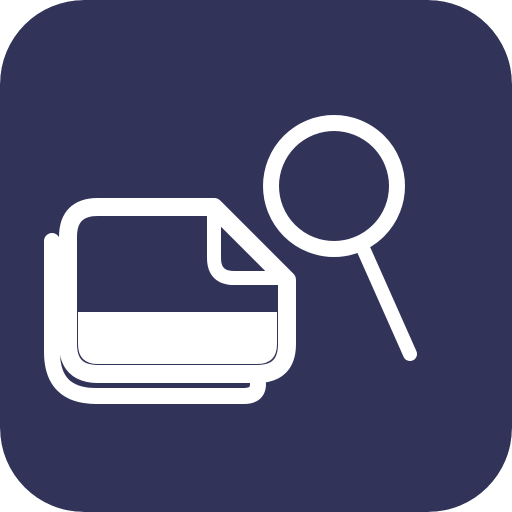  Describe the element at coordinates (177, 338) in the screenshot. I see `front-file-bottom-fill` at that location.